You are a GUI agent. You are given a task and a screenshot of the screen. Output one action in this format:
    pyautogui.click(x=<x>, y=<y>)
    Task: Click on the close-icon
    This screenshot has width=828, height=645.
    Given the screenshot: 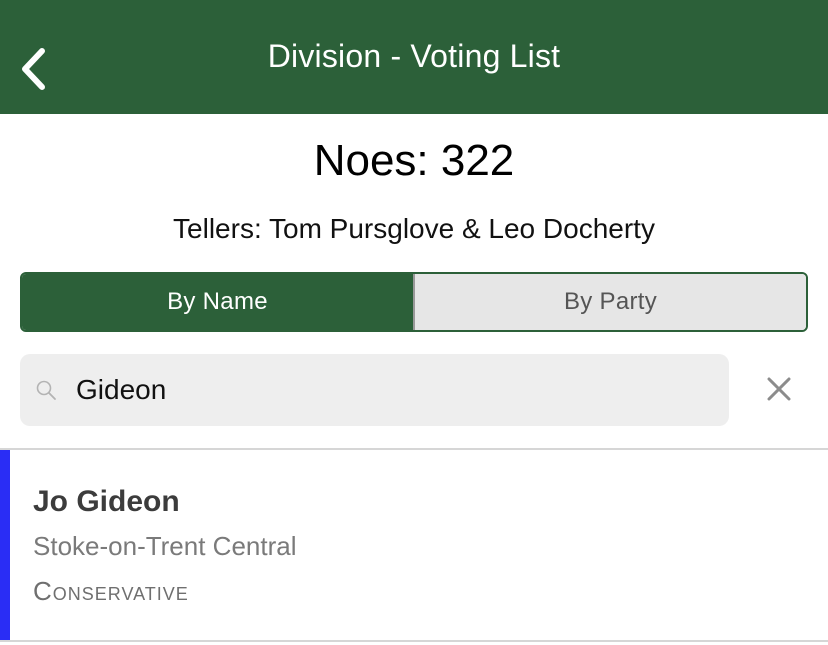 What is the action you would take?
    pyautogui.click(x=779, y=389)
    